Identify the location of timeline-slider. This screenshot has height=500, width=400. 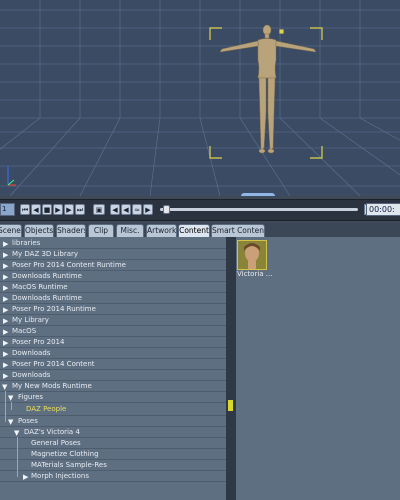
(259, 209).